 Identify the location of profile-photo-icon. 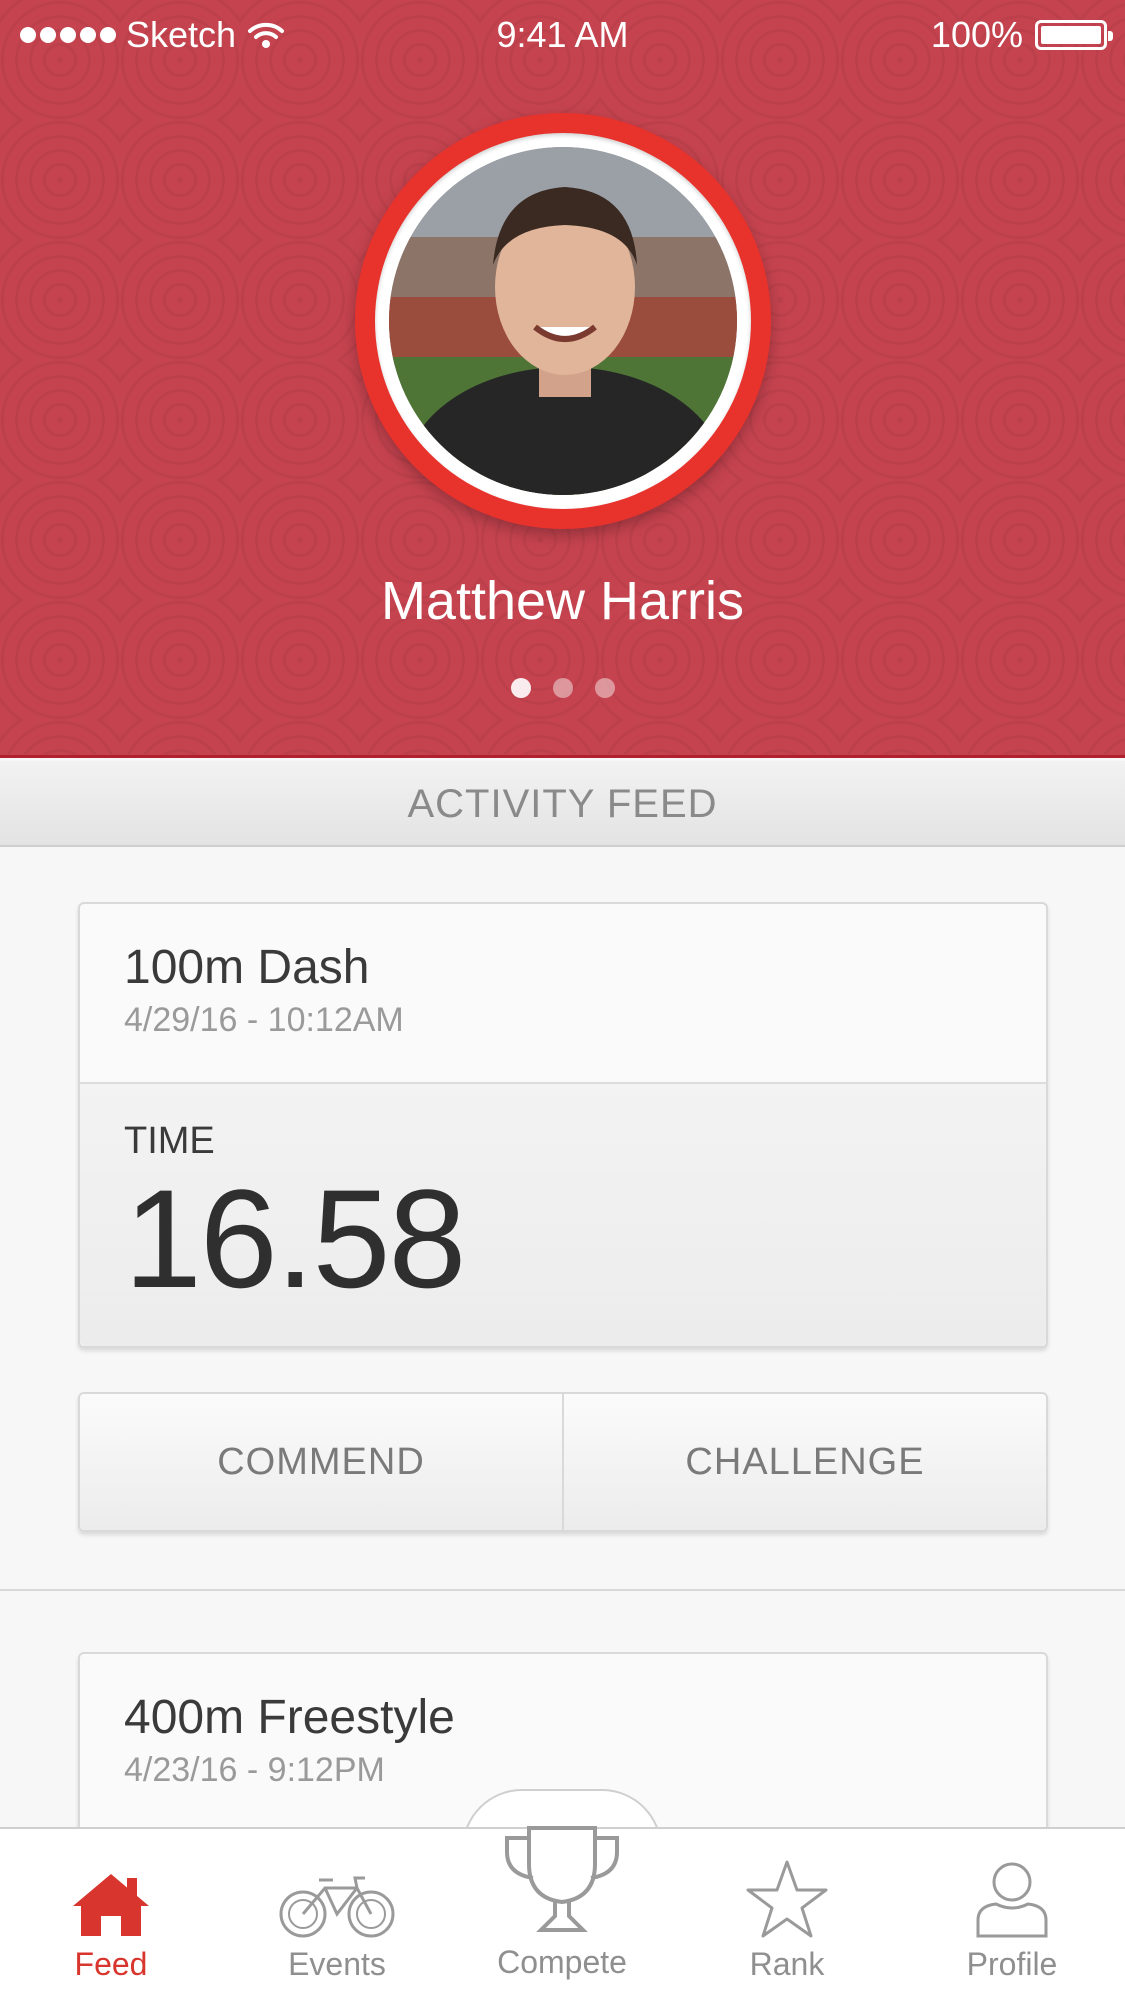
(563, 321).